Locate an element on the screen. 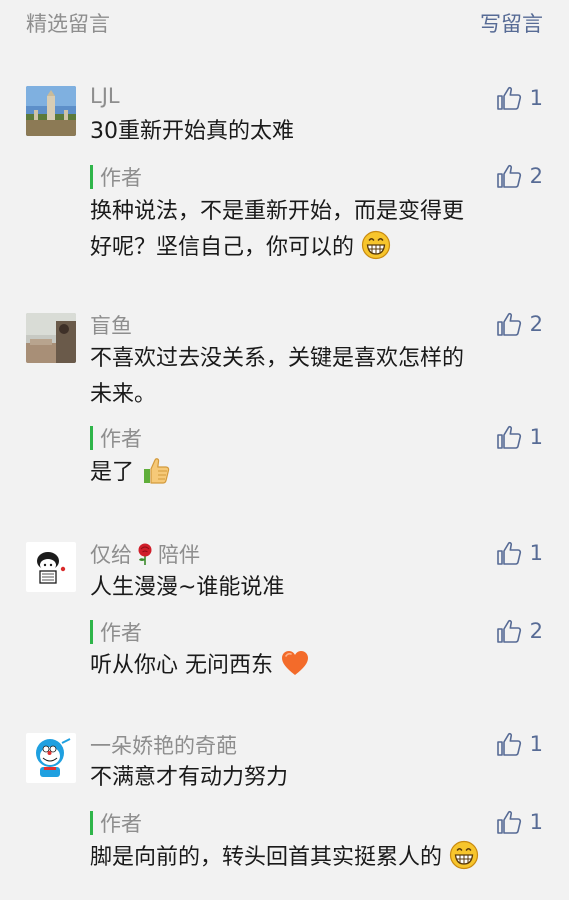  commenter-name: 盲鱼 is located at coordinates (111, 325).